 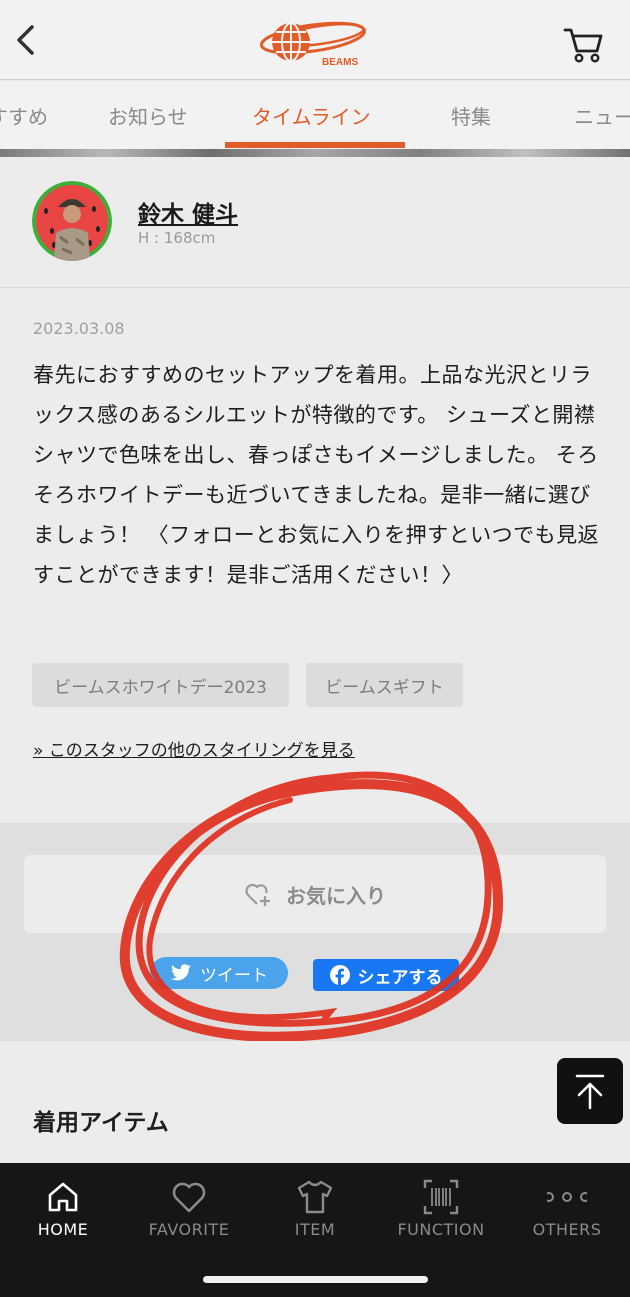 What do you see at coordinates (315, 1279) in the screenshot?
I see `home-indicator` at bounding box center [315, 1279].